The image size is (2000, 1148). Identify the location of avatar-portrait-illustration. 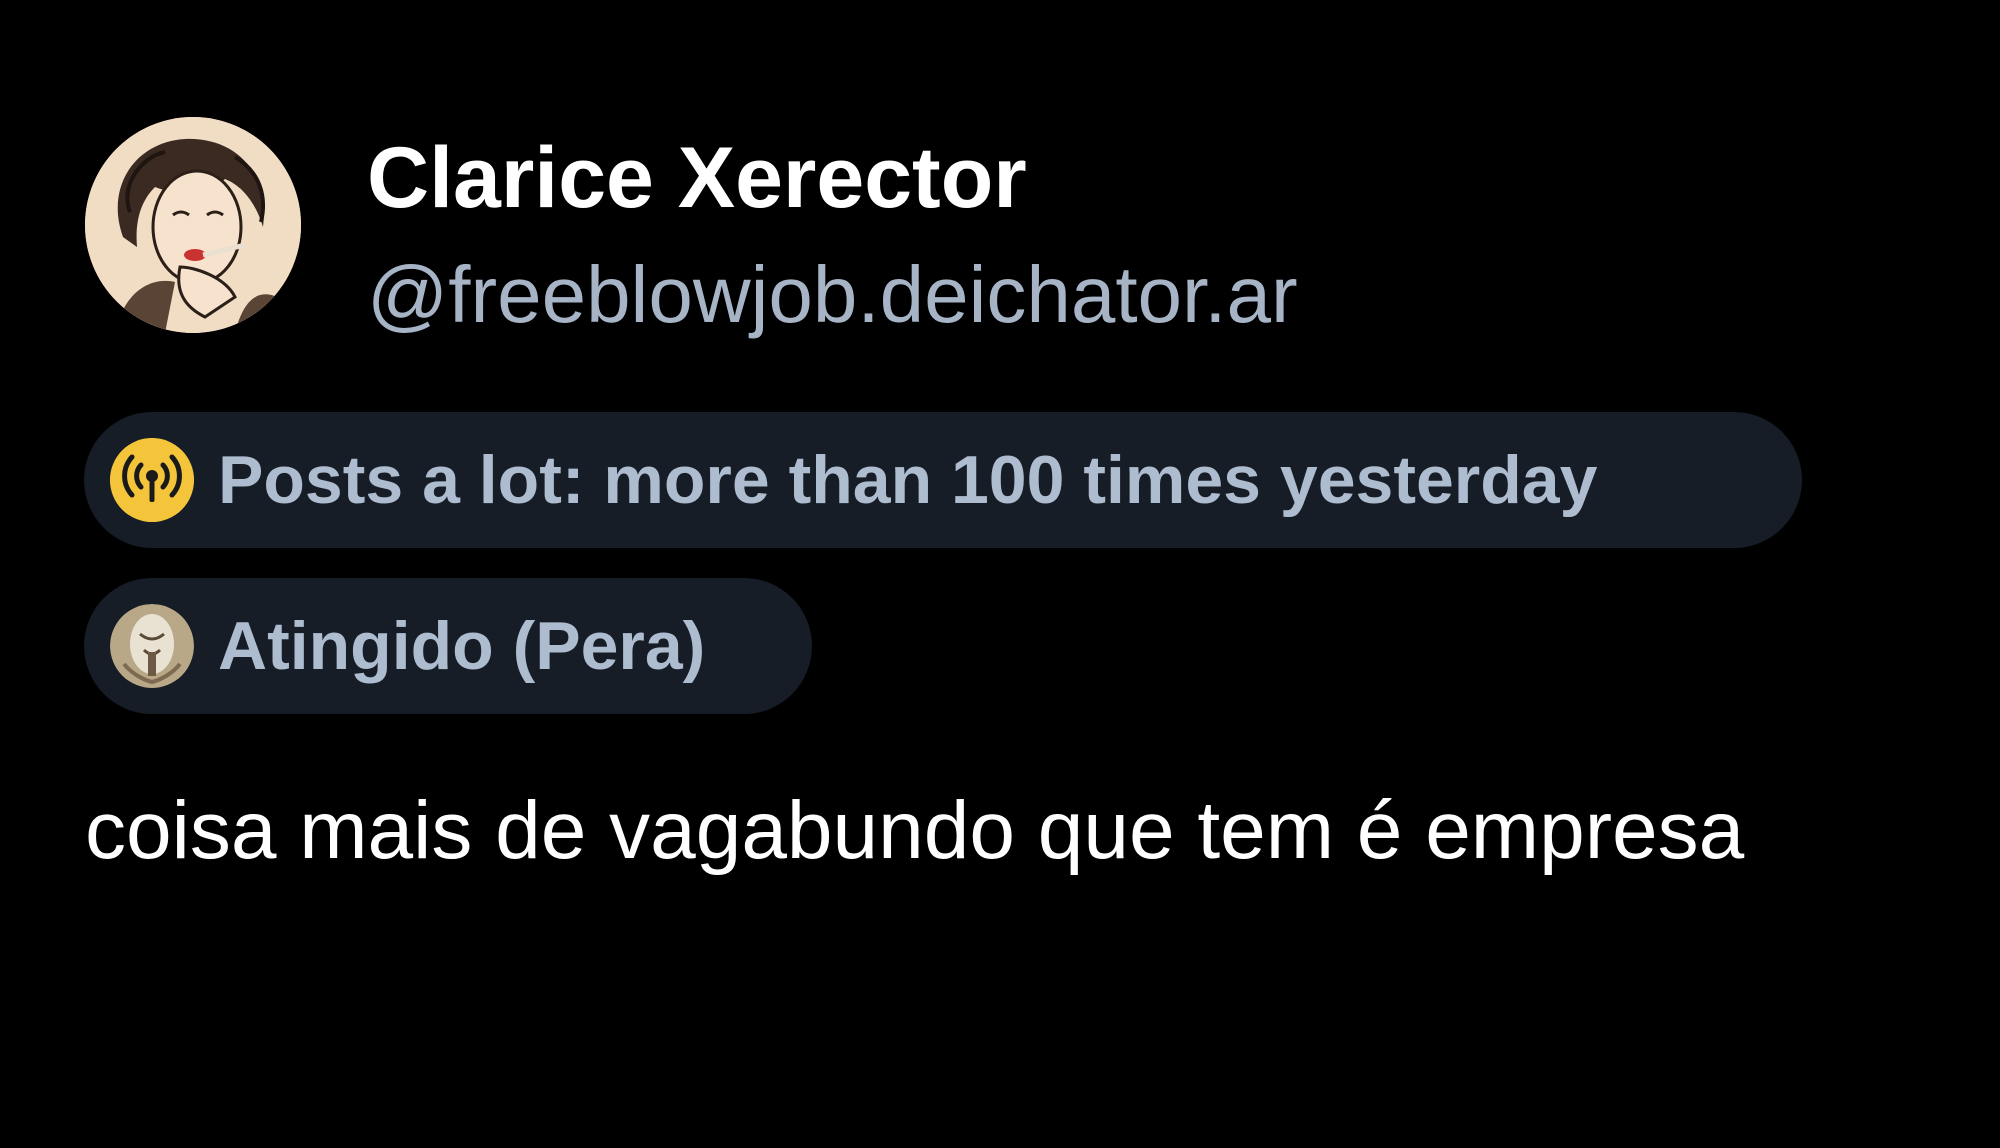
(193, 225).